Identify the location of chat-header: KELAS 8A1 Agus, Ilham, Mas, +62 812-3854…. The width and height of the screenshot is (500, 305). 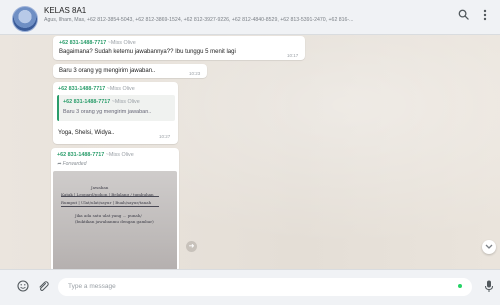
(250, 17).